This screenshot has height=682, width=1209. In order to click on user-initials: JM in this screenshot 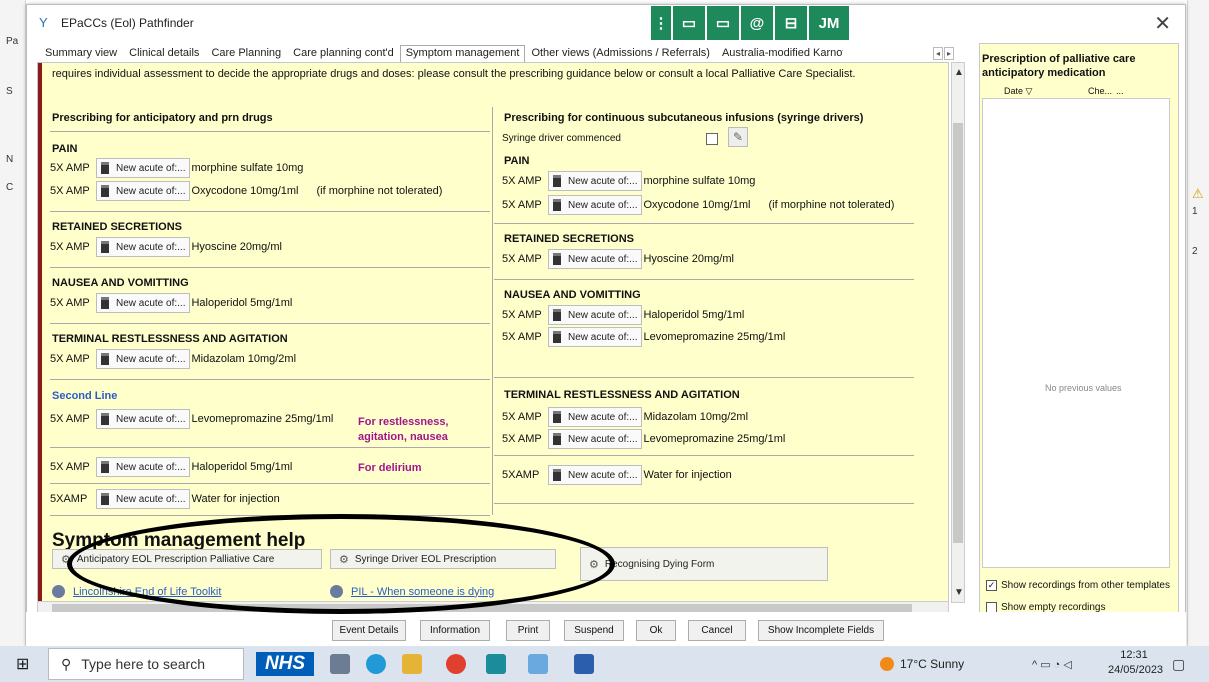, I will do `click(829, 23)`.